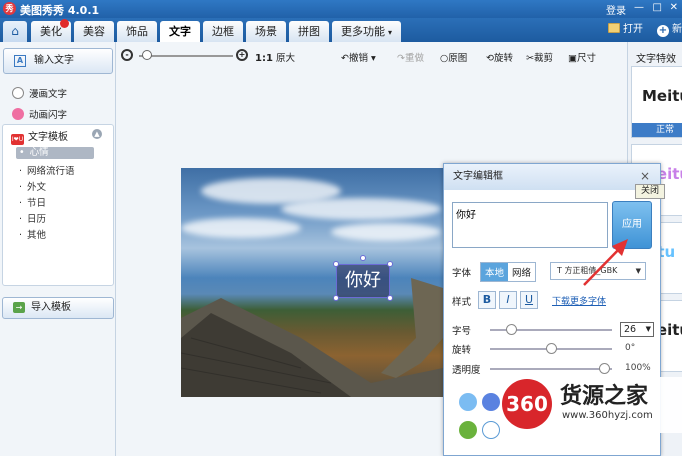 The width and height of the screenshot is (682, 456). I want to click on watermark-url: www.360hyzj.com, so click(607, 415).